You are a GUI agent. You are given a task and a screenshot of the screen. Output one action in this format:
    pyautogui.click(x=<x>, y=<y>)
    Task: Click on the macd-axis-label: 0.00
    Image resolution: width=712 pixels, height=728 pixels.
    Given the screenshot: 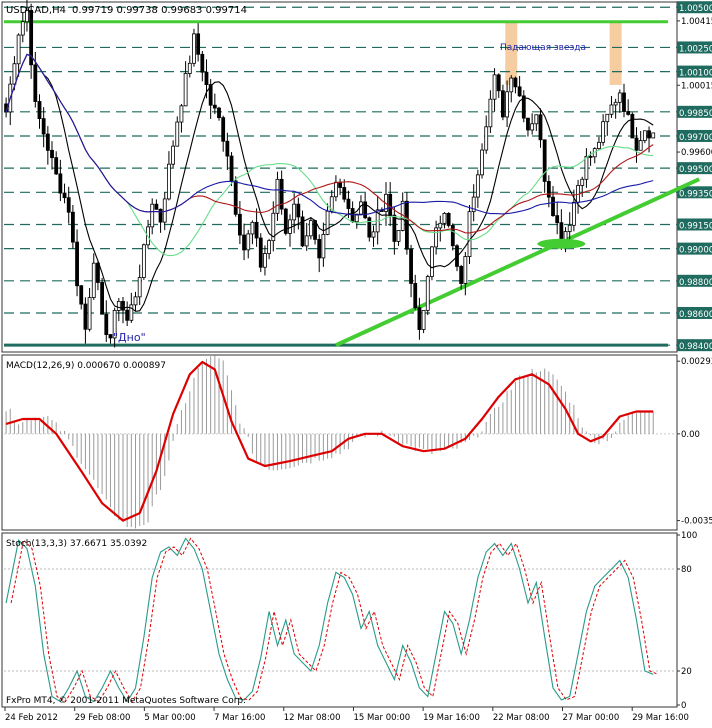 What is the action you would take?
    pyautogui.click(x=690, y=435)
    